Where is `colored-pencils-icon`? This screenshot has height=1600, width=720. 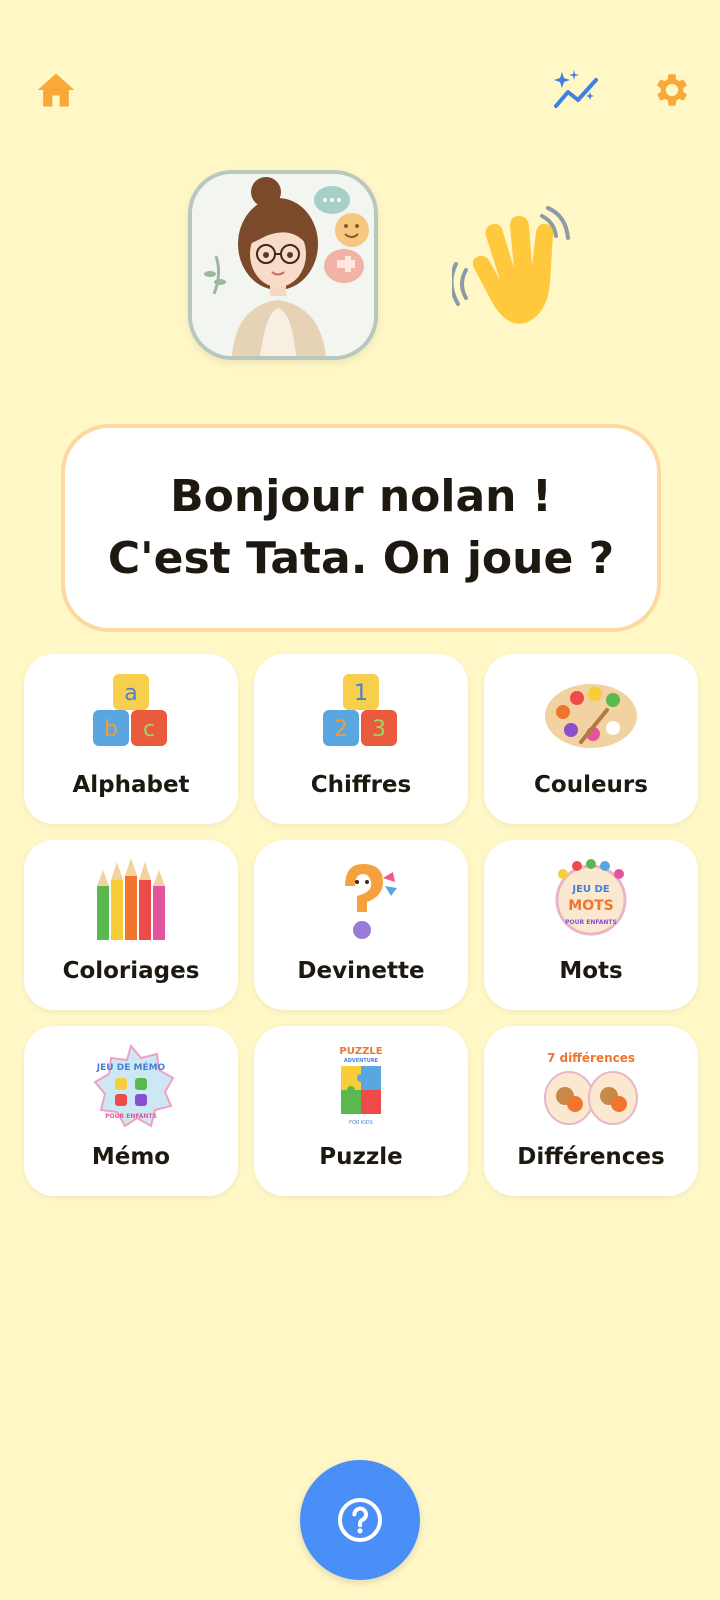 colored-pencils-icon is located at coordinates (131, 899).